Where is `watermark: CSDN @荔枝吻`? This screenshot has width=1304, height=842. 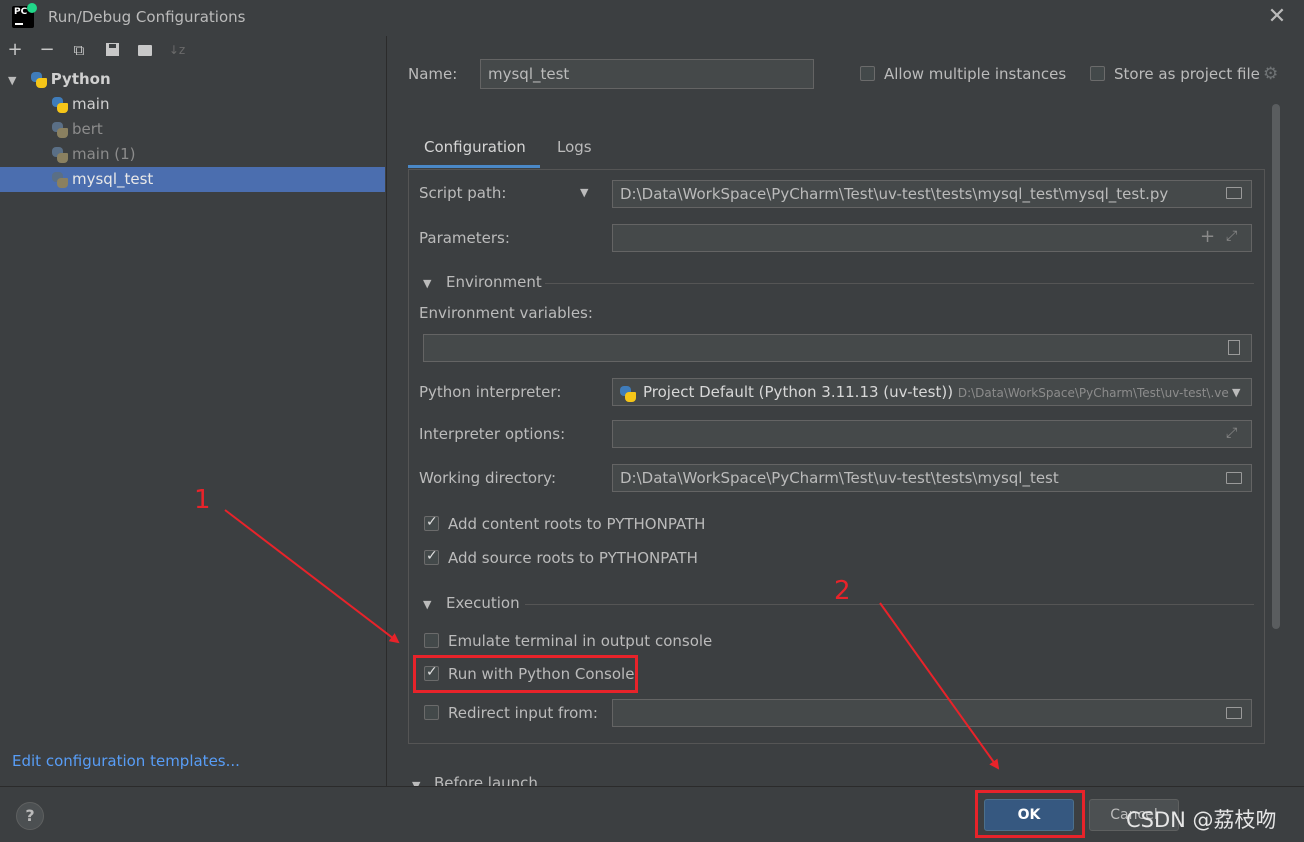 watermark: CSDN @荔枝吻 is located at coordinates (1201, 820).